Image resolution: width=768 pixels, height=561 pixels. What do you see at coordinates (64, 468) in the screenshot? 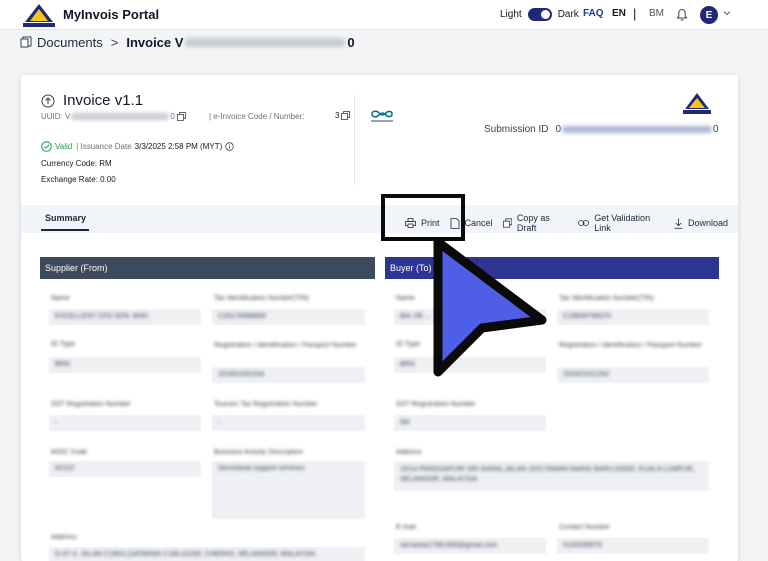
I see `supplier-msic-text: 82110` at bounding box center [64, 468].